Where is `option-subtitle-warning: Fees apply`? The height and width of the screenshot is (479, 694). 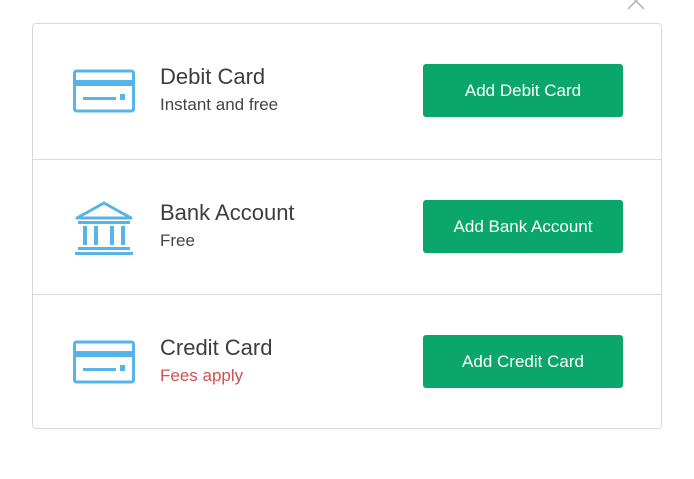 option-subtitle-warning: Fees apply is located at coordinates (202, 375).